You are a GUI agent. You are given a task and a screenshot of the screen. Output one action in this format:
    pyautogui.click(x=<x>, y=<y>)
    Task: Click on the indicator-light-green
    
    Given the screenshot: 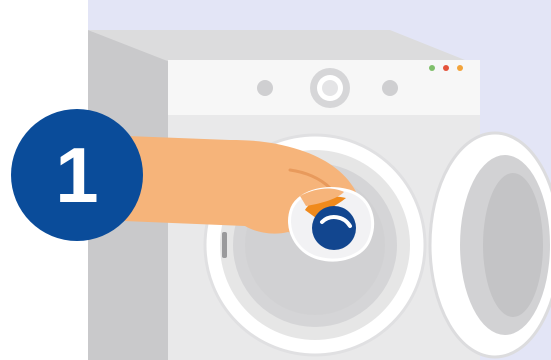 What is the action you would take?
    pyautogui.click(x=432, y=68)
    